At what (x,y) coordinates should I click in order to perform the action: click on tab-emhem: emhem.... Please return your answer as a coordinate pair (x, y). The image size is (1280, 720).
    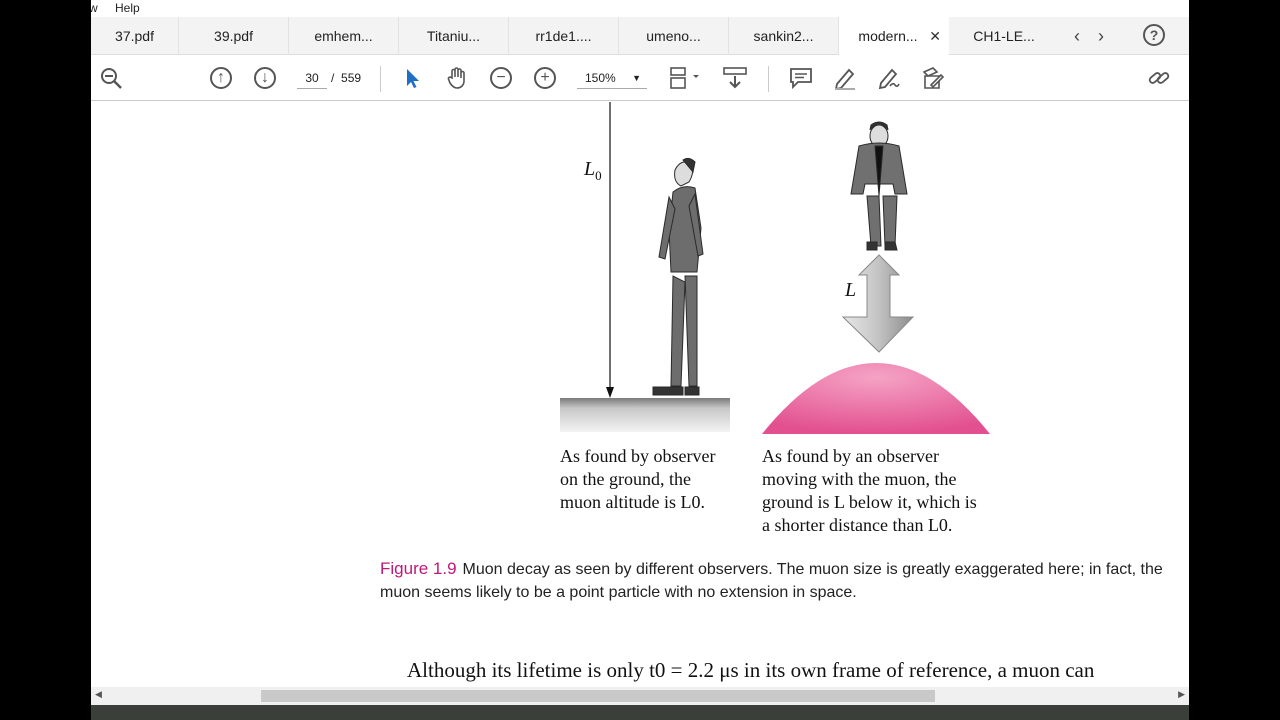
    Looking at the image, I should click on (344, 36).